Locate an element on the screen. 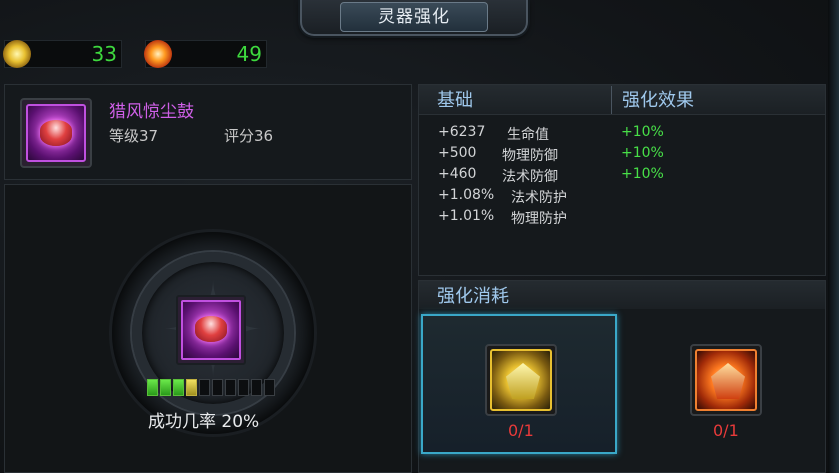 The image size is (839, 473). stat-name: 生命值 is located at coordinates (528, 135).